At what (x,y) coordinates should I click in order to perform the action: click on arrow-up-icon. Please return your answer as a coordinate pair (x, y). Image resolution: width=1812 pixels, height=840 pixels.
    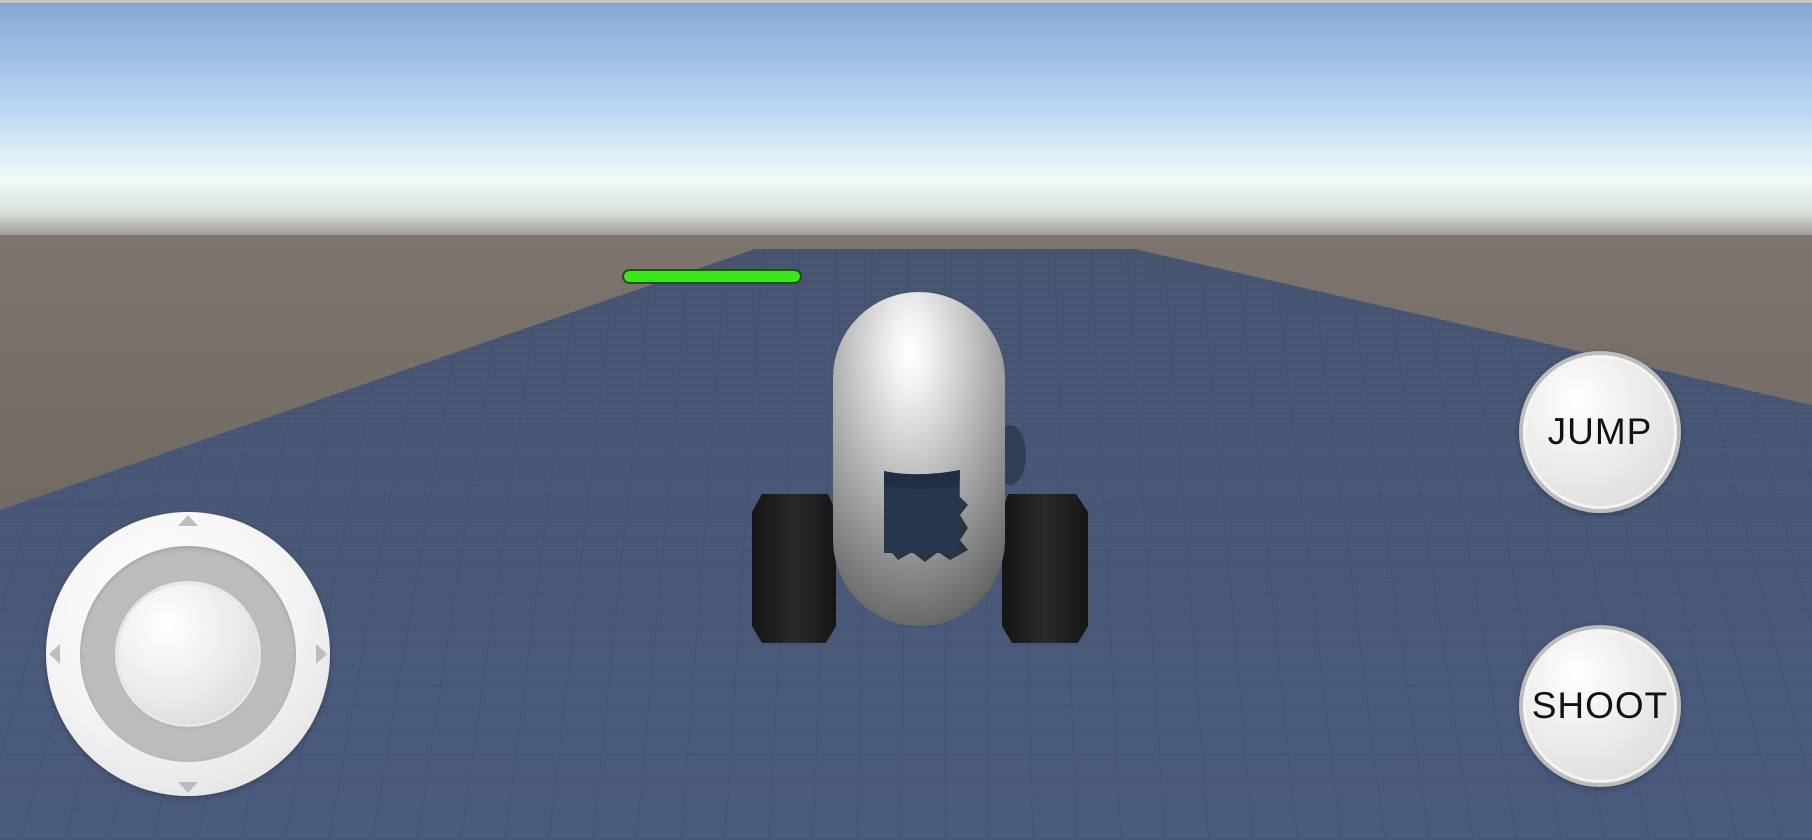
    Looking at the image, I should click on (188, 520).